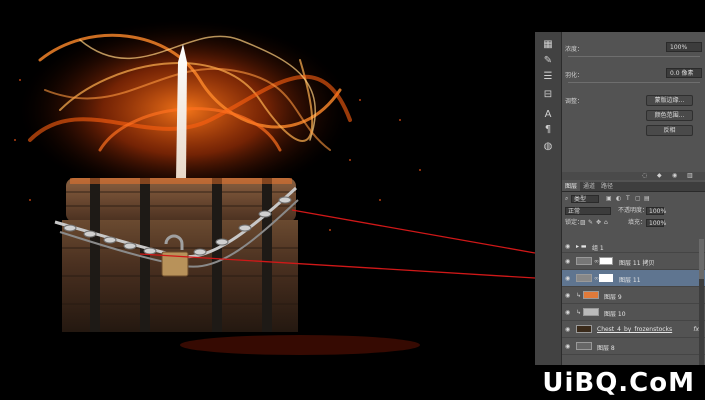 The image size is (705, 400). Describe the element at coordinates (656, 223) in the screenshot. I see `fill-input: 100%` at that location.